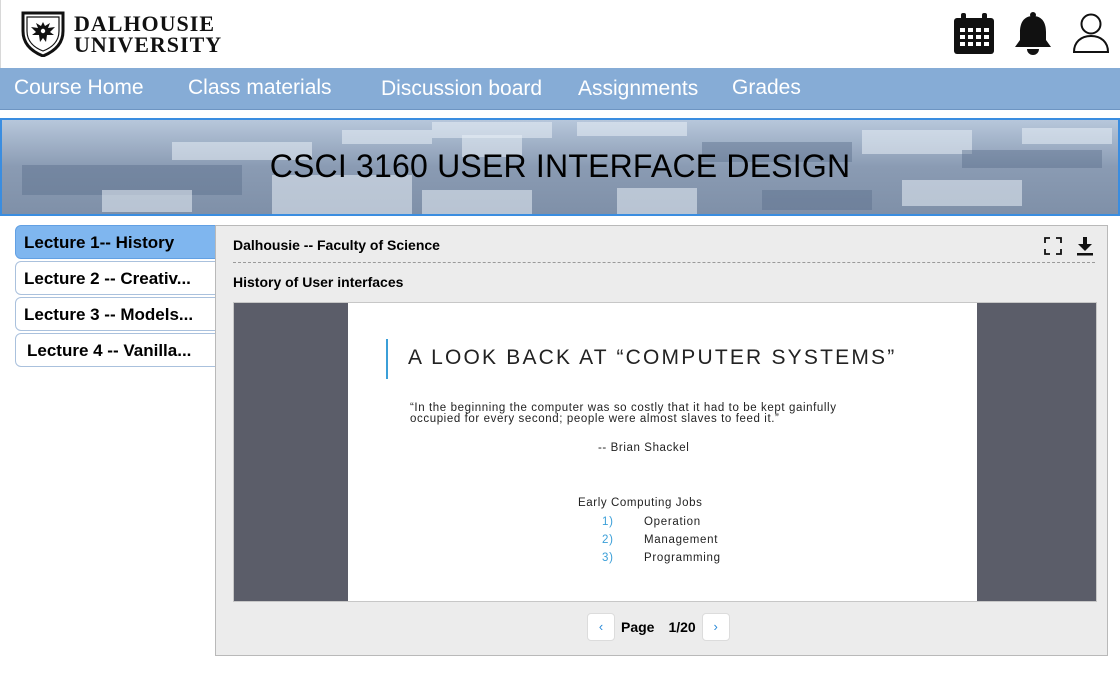  I want to click on dalhousie-logo: DALHOUSIE UNIVERSITY, so click(120, 34).